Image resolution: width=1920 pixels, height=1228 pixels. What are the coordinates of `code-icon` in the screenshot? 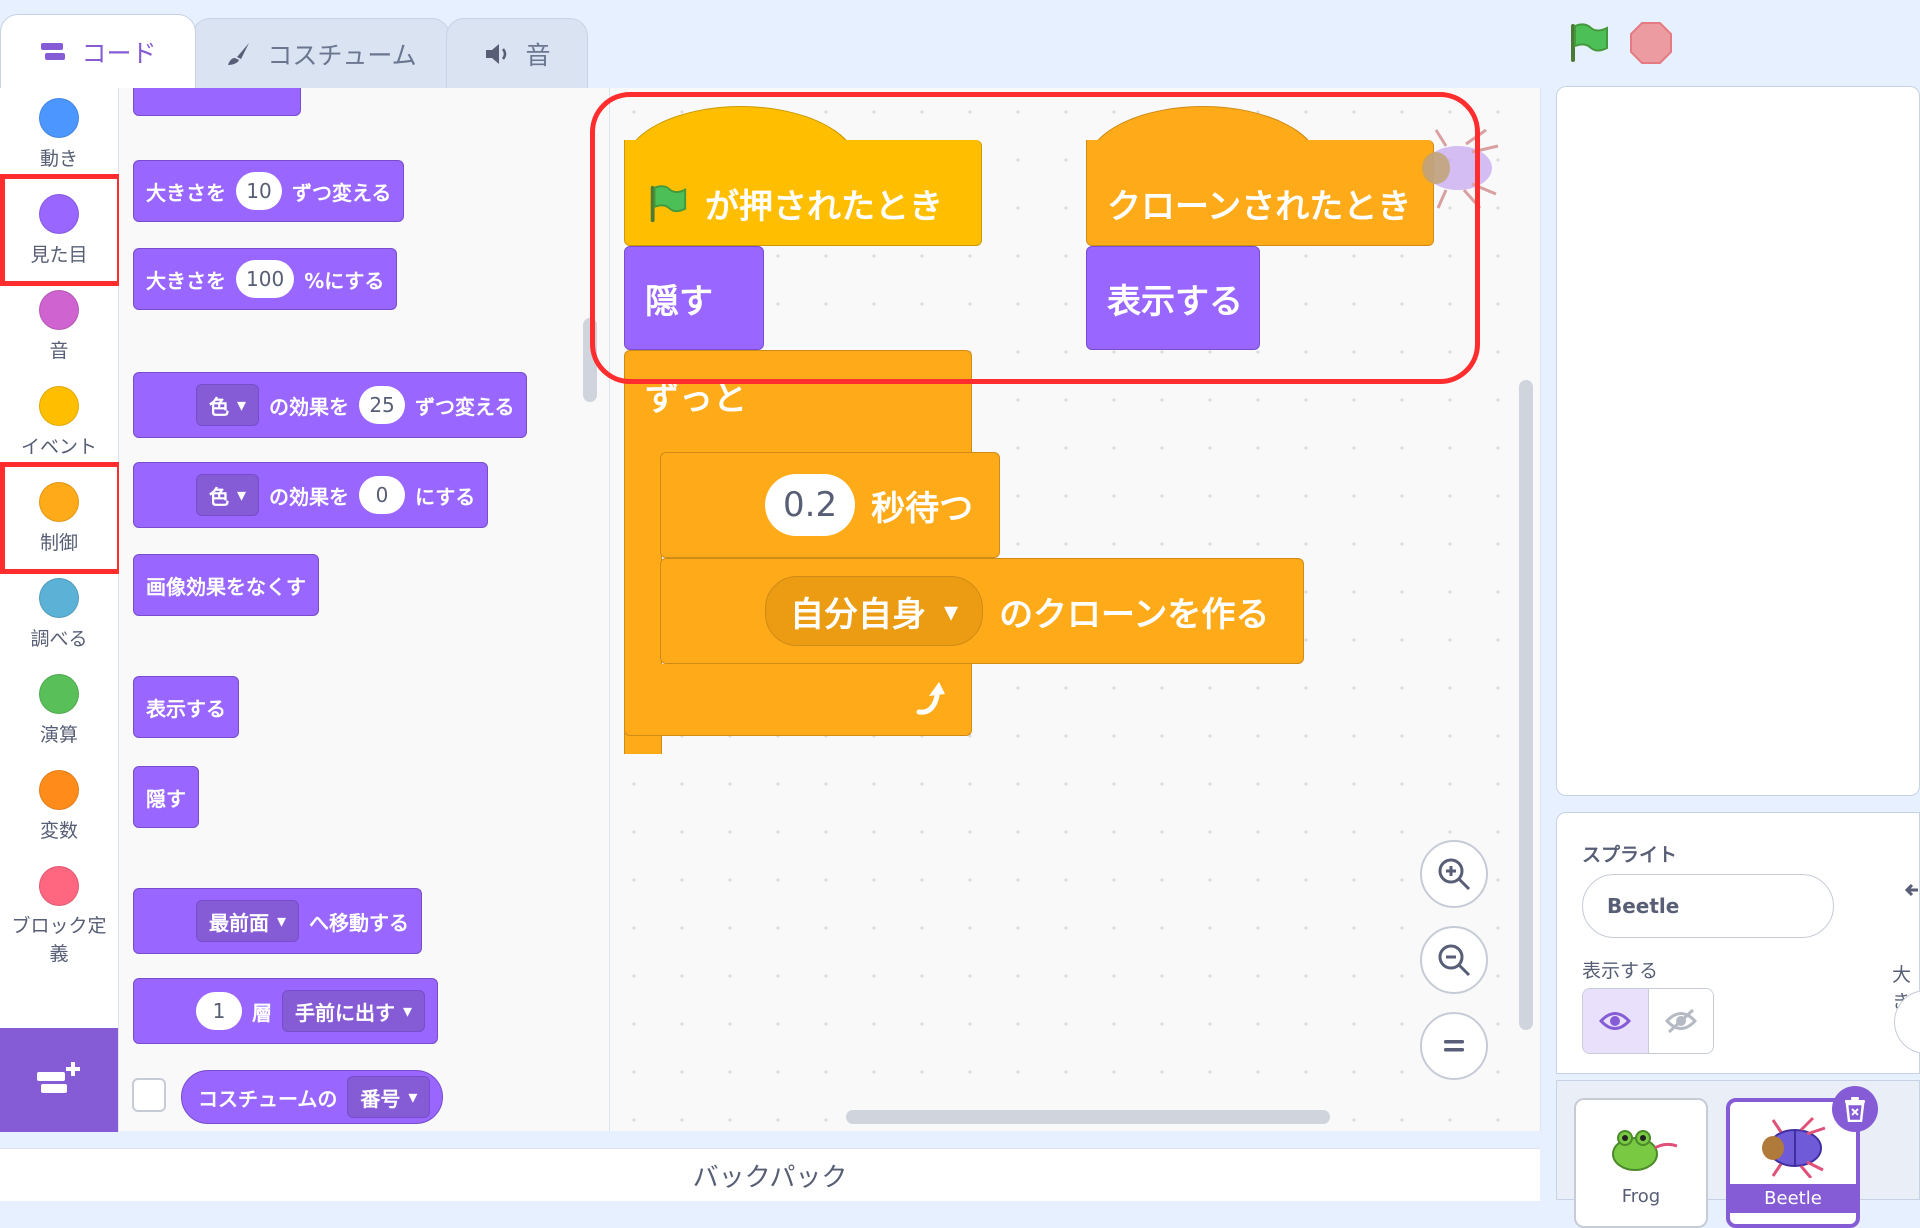 It's located at (53, 51).